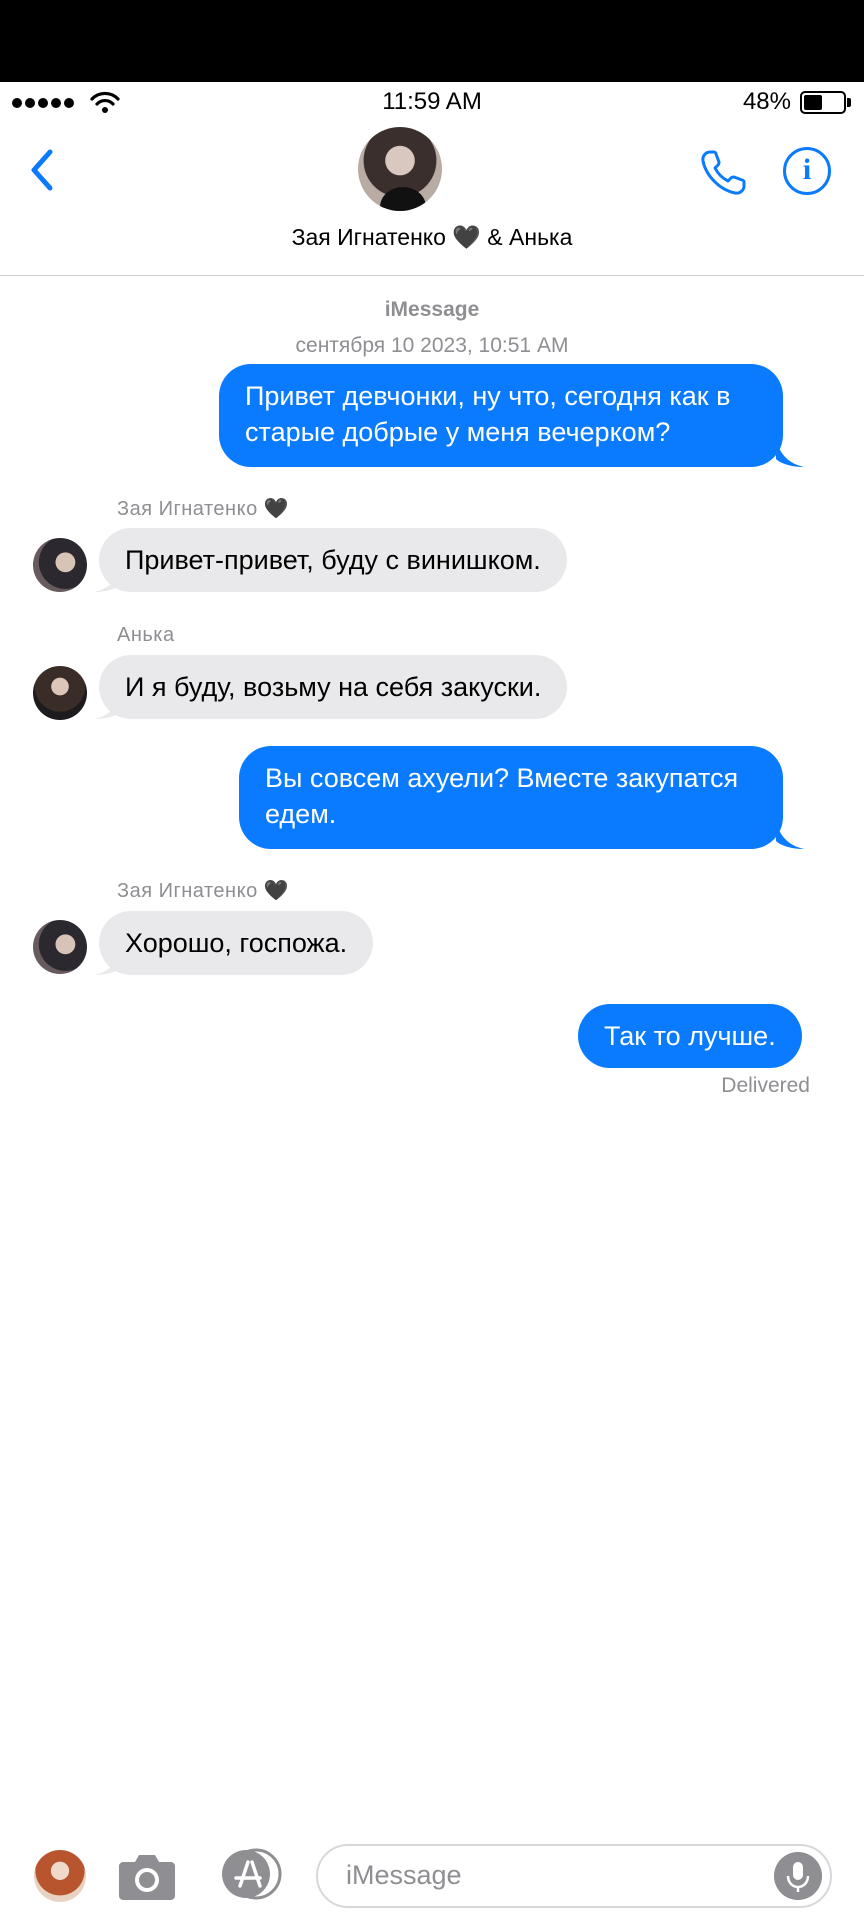 The height and width of the screenshot is (1920, 864). I want to click on outgoing-message-bubble: Вы совсем ахуели? Вместе закупатся едем., so click(511, 797).